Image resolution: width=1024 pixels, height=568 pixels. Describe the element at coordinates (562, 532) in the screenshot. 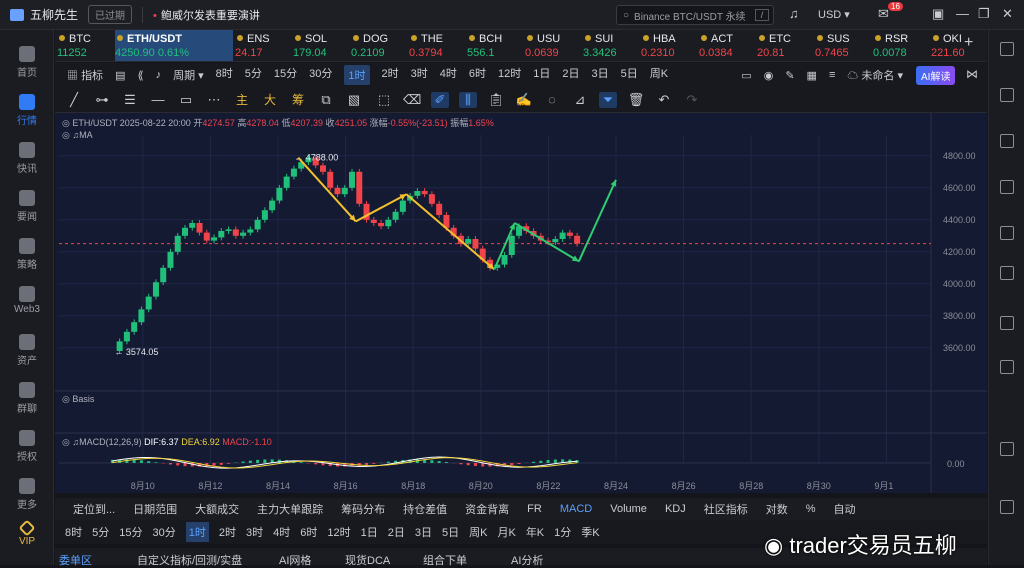

I see `interval-tab: 1分` at that location.